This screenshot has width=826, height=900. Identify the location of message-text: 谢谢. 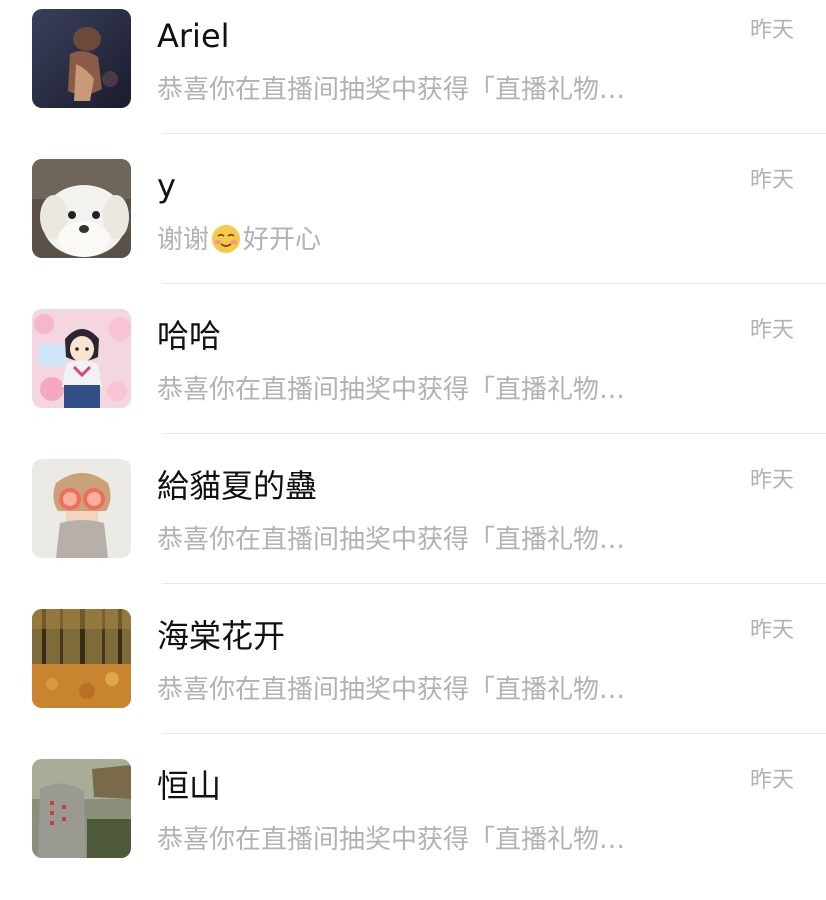
(183, 240).